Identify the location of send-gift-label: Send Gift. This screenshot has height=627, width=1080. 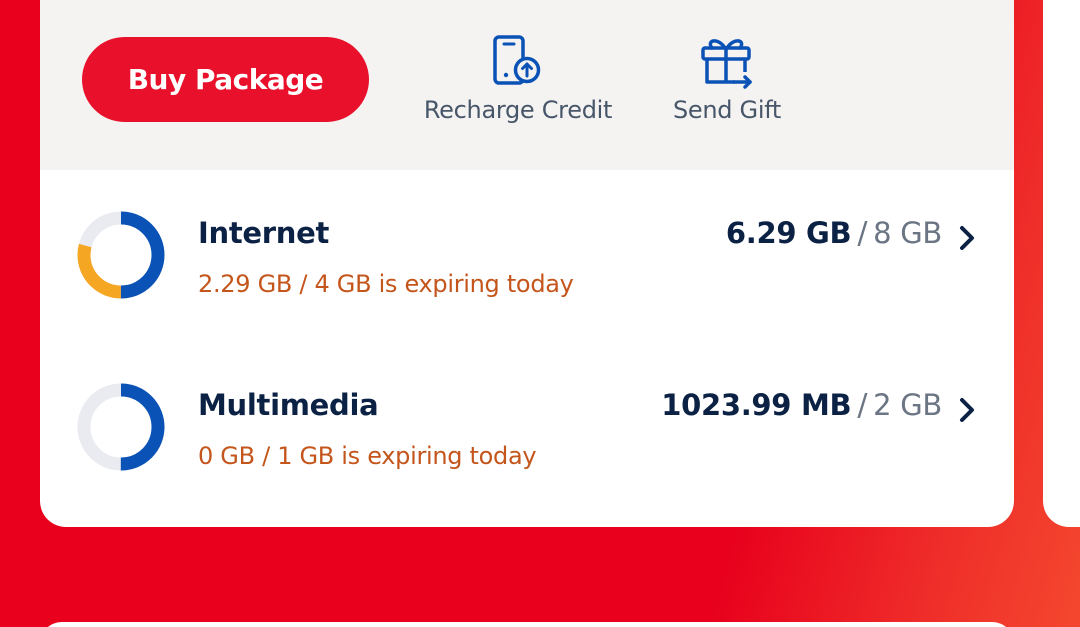
(727, 110).